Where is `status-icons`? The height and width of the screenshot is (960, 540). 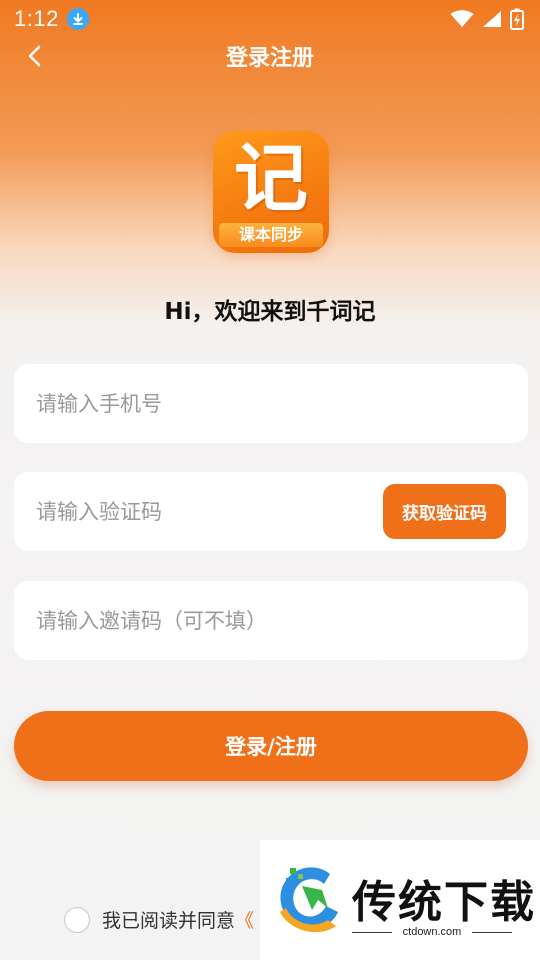
status-icons is located at coordinates (487, 19).